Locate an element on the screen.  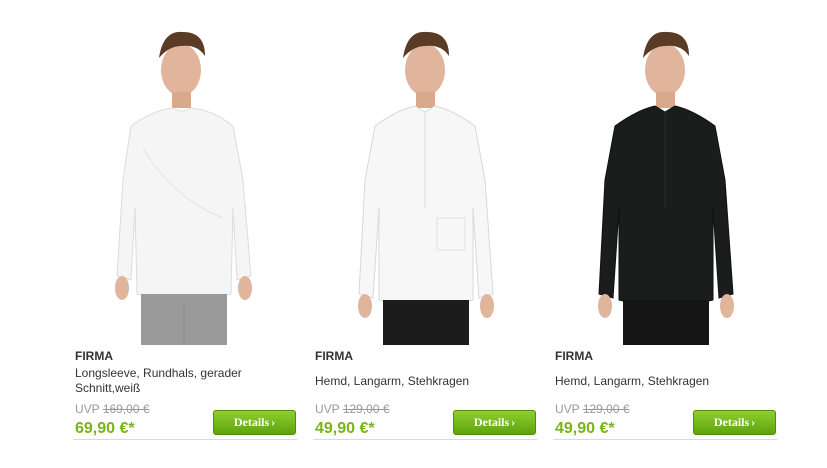
model-black-shirt-image is located at coordinates (666, 188).